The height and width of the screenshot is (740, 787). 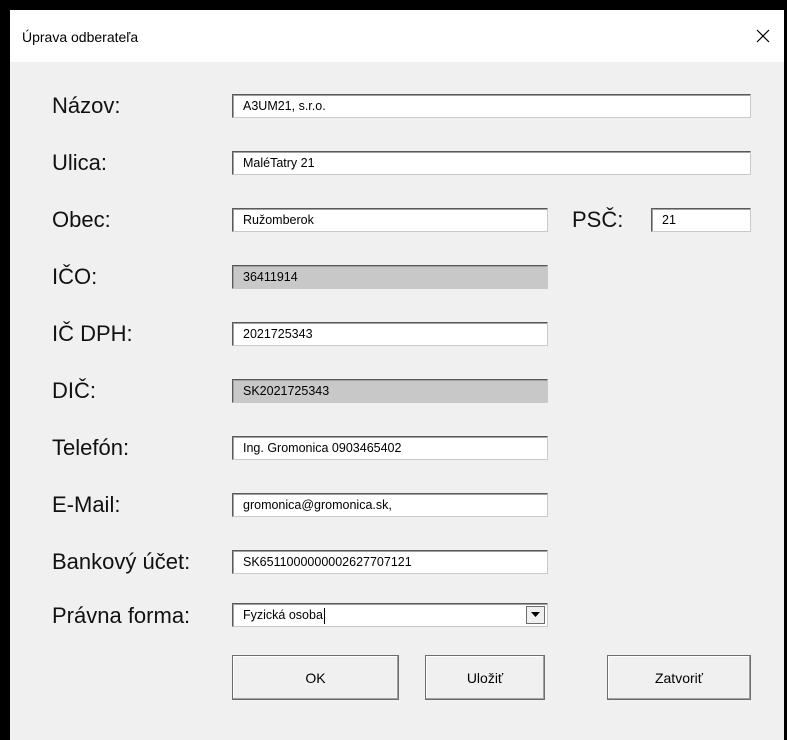 What do you see at coordinates (701, 220) in the screenshot?
I see `psc-field: 21` at bounding box center [701, 220].